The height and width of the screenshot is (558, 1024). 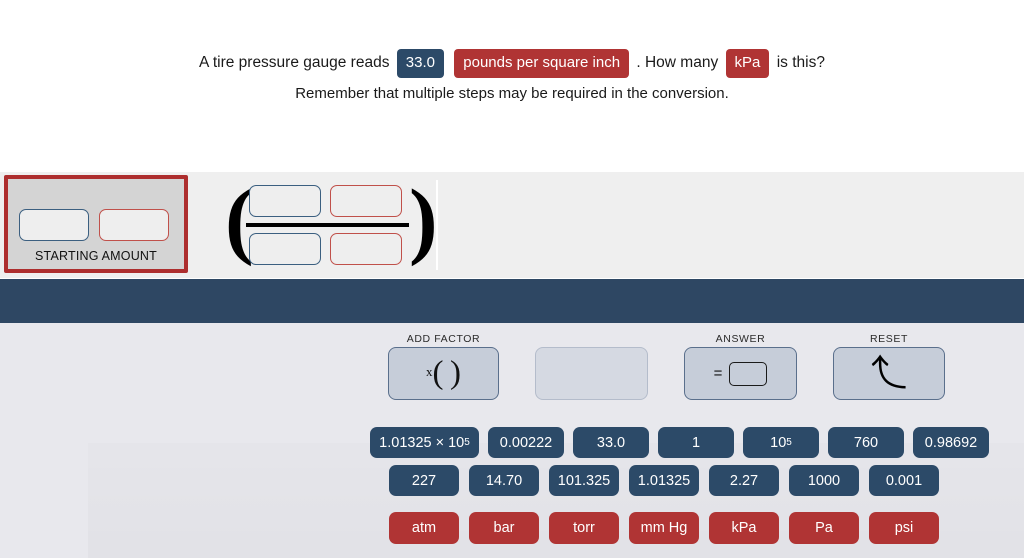 I want to click on add-factor-label: ADD FACTOR, so click(x=443, y=339).